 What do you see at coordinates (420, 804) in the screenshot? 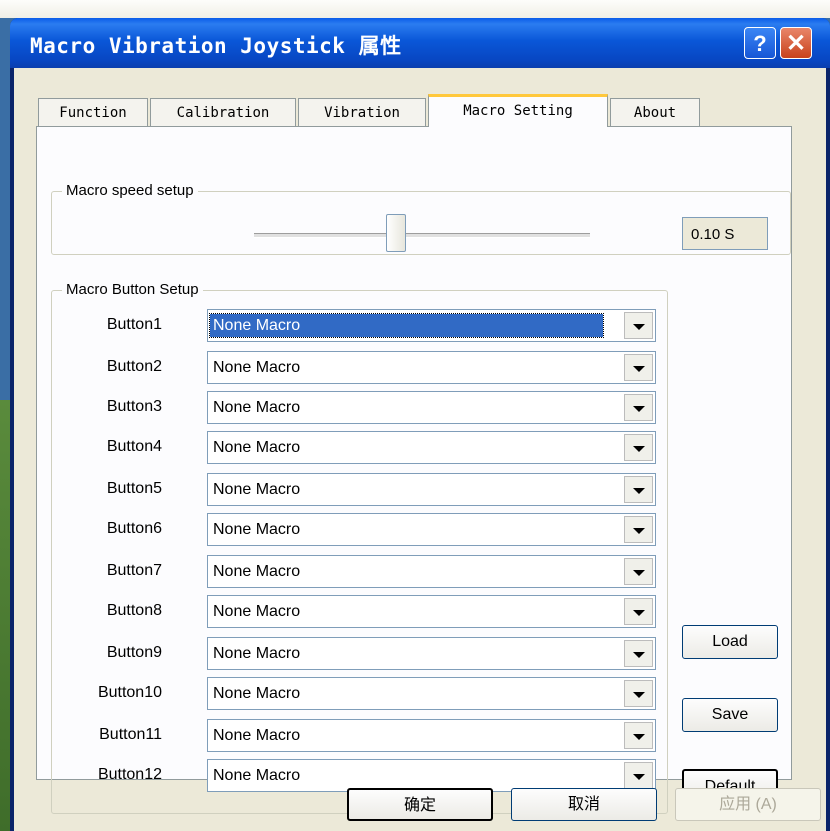
I see `ok-button: 确定` at bounding box center [420, 804].